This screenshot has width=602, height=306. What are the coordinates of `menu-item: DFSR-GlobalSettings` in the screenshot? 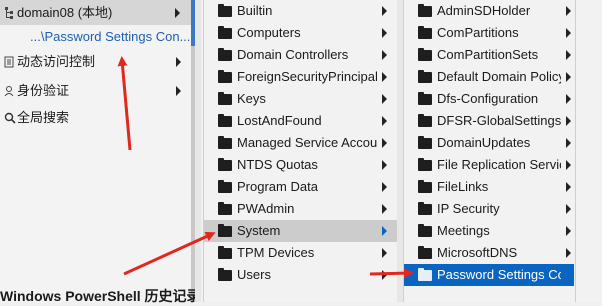 It's located at (489, 121).